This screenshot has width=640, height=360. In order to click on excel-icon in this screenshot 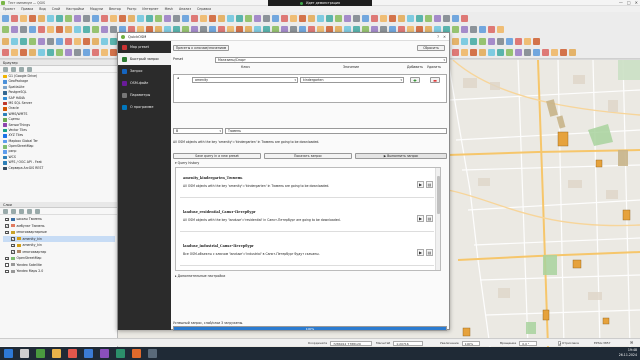, I will do `click(120, 353)`.